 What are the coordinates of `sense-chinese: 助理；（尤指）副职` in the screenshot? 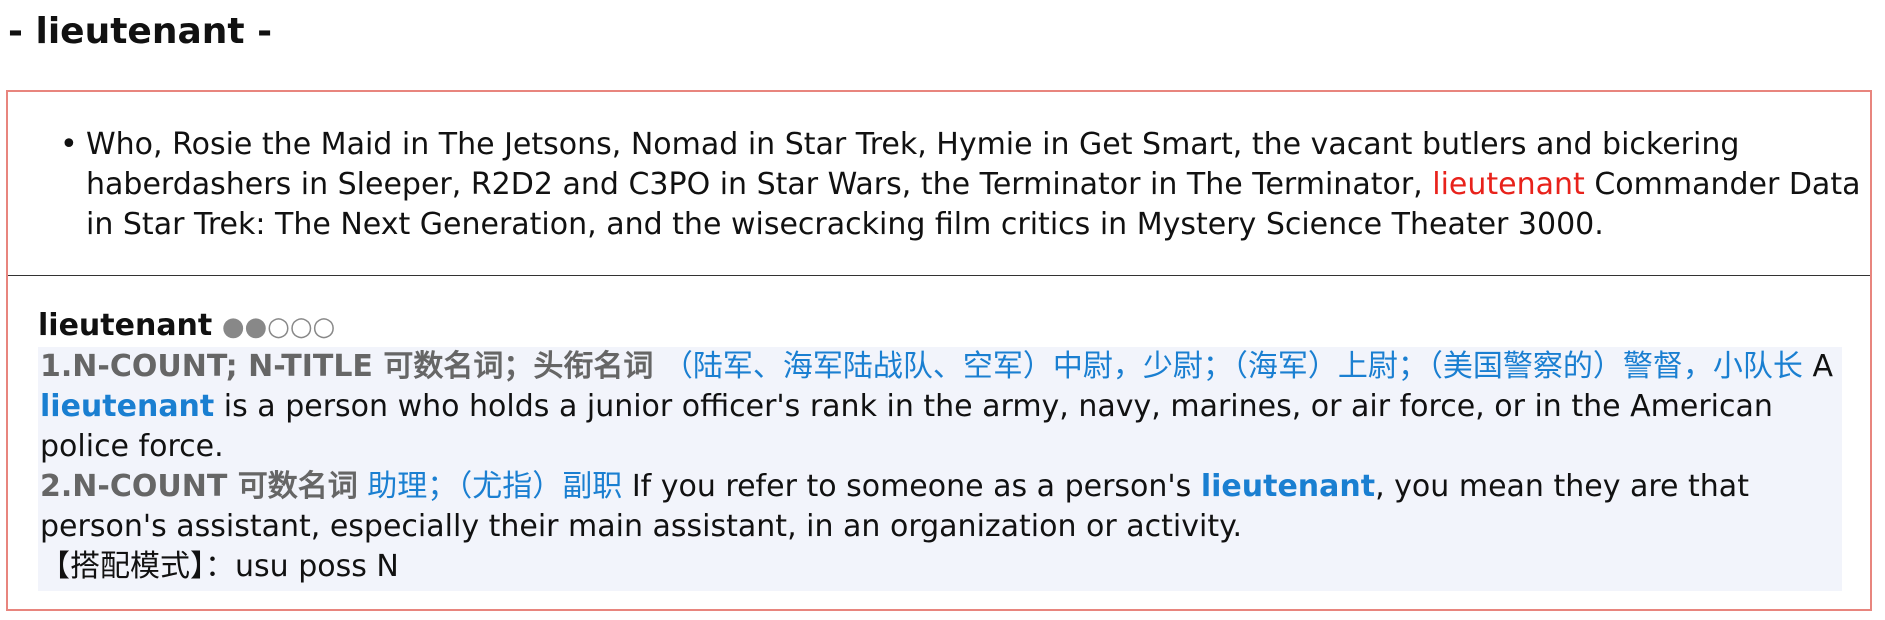 It's located at (495, 486).